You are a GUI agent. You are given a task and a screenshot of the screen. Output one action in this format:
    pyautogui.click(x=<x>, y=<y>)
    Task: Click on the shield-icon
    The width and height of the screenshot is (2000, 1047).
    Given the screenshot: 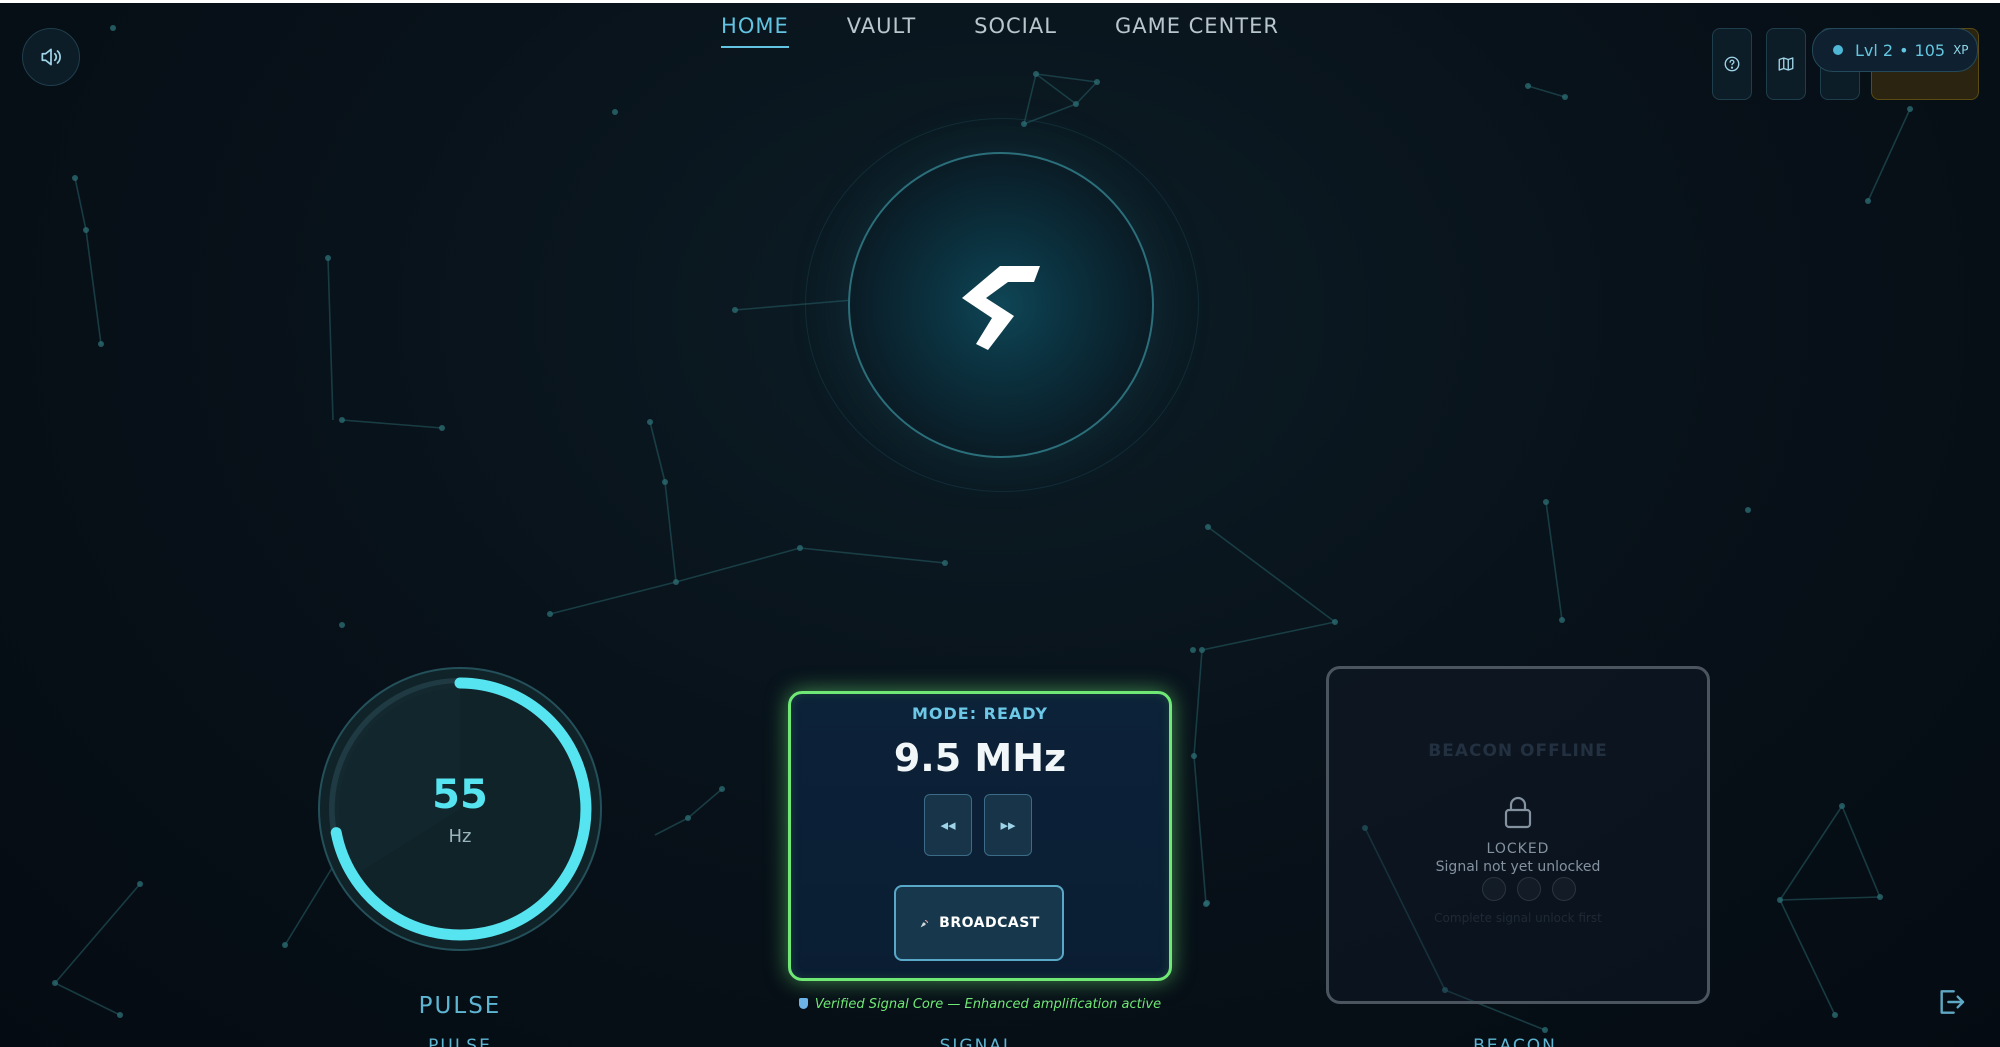 What is the action you would take?
    pyautogui.click(x=803, y=1003)
    